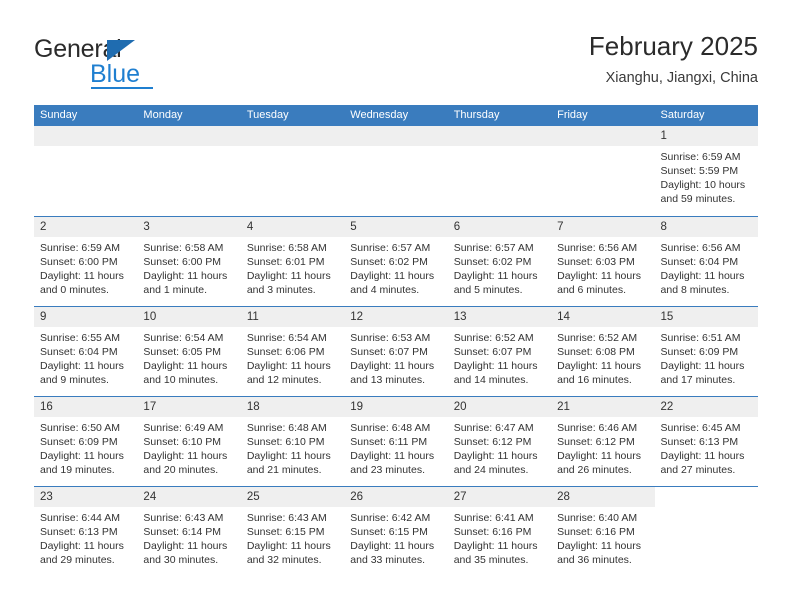  I want to click on sunset-text: Sunset: 6:06 PM, so click(285, 352).